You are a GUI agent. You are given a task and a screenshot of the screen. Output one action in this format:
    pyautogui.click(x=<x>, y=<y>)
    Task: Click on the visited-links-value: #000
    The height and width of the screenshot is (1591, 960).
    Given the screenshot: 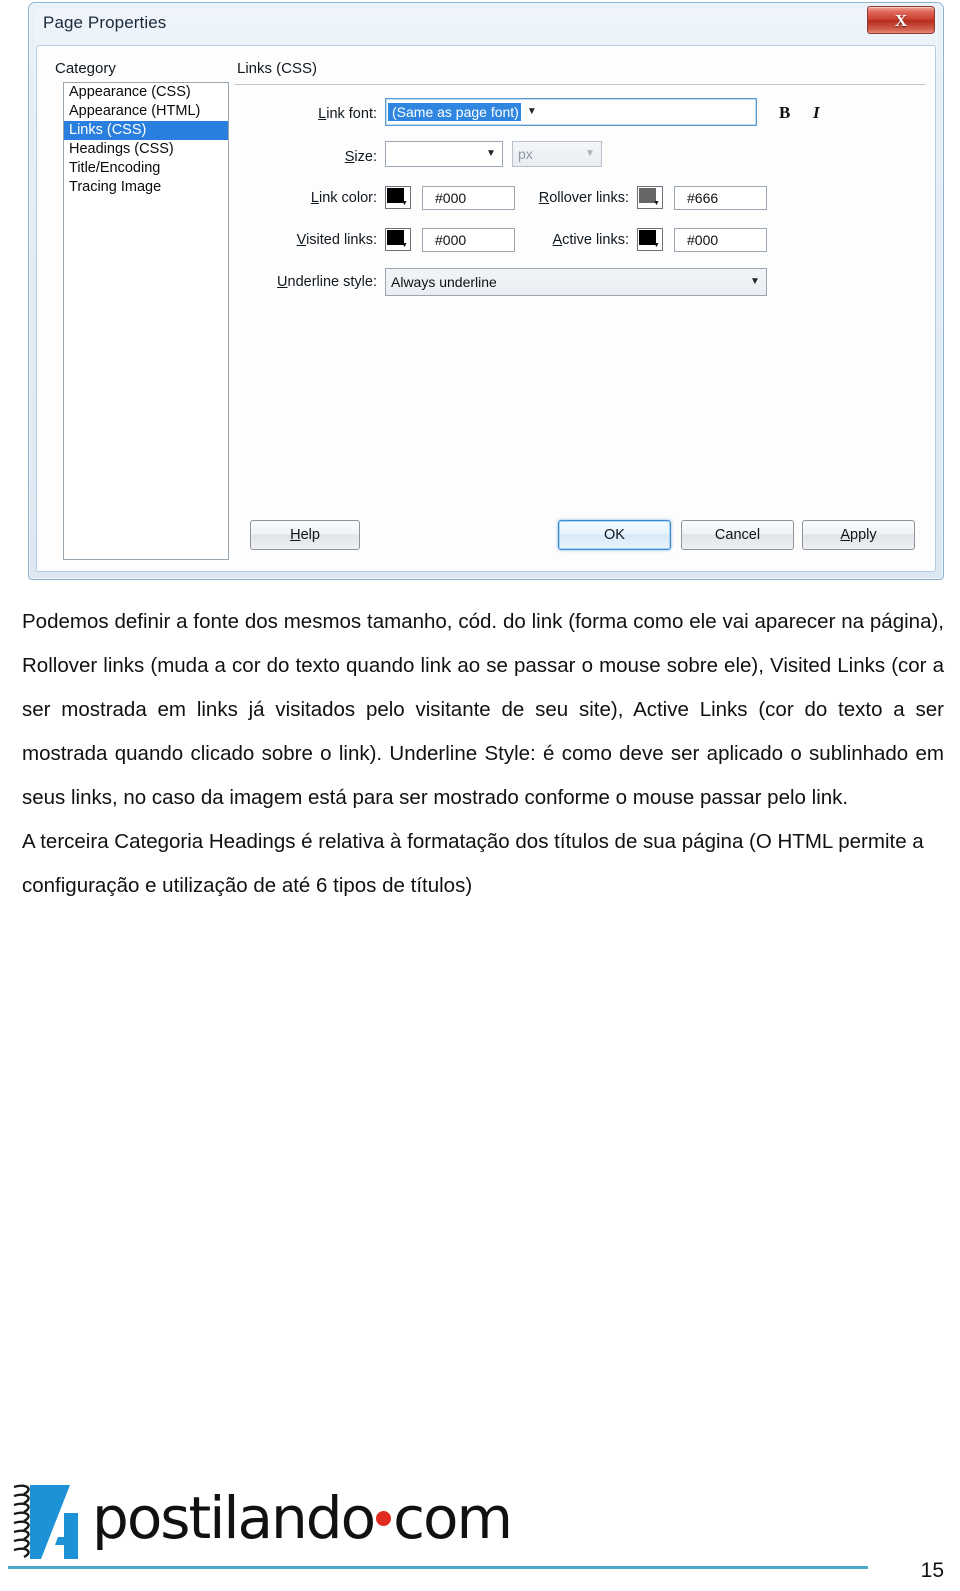 What is the action you would take?
    pyautogui.click(x=451, y=240)
    